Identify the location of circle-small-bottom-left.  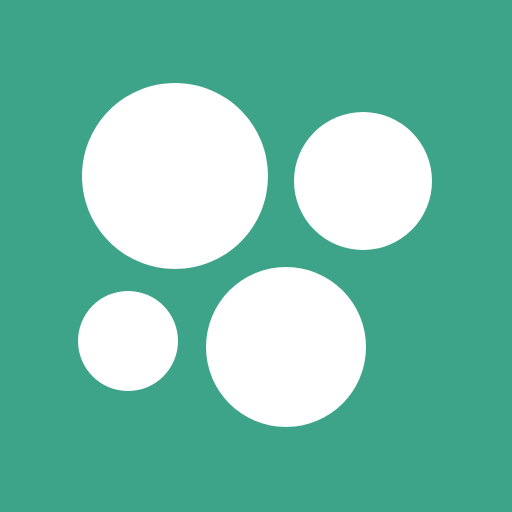
(128, 341).